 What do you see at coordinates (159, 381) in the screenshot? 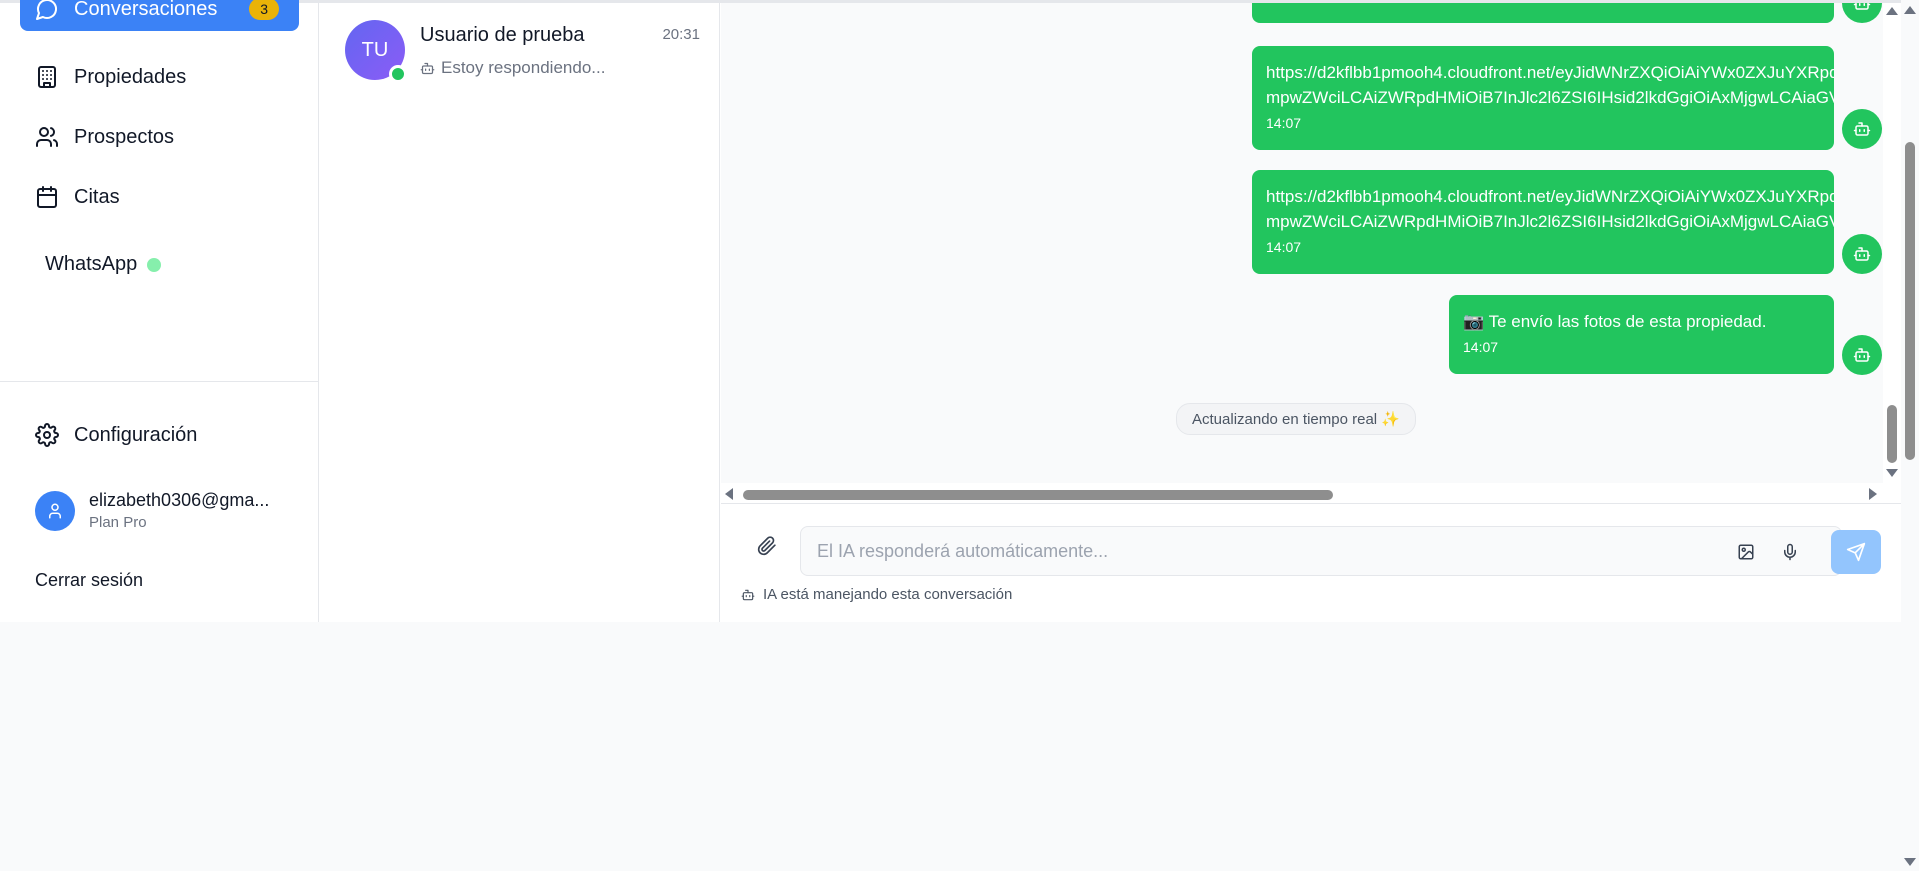
I see `sidebar-divider` at bounding box center [159, 381].